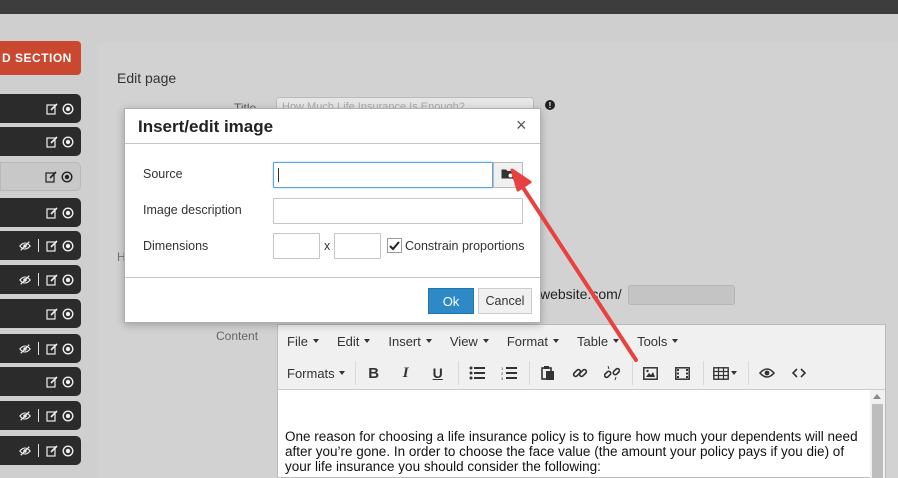 Image resolution: width=898 pixels, height=478 pixels. I want to click on menu-tools: Tools, so click(658, 341).